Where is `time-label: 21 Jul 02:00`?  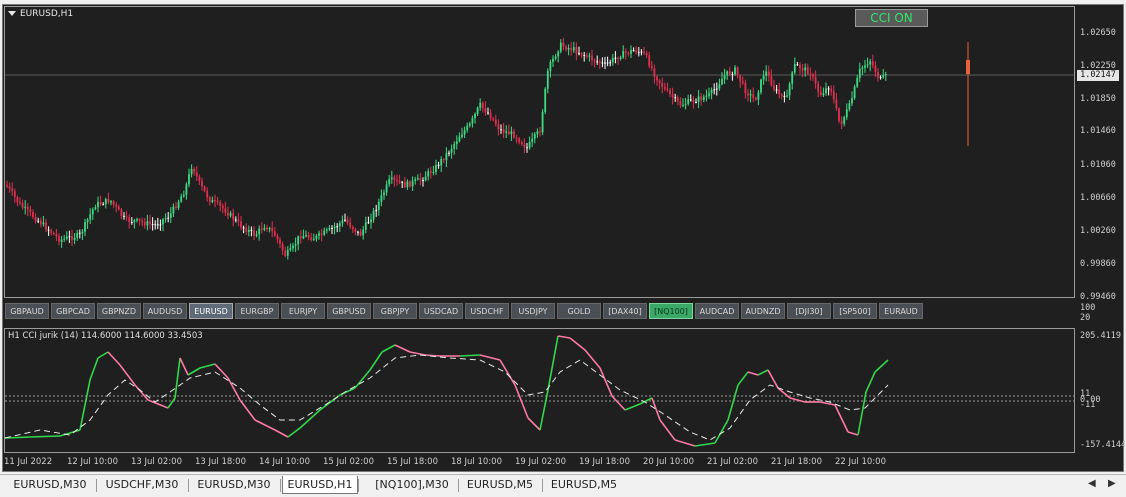
time-label: 21 Jul 02:00 is located at coordinates (732, 462).